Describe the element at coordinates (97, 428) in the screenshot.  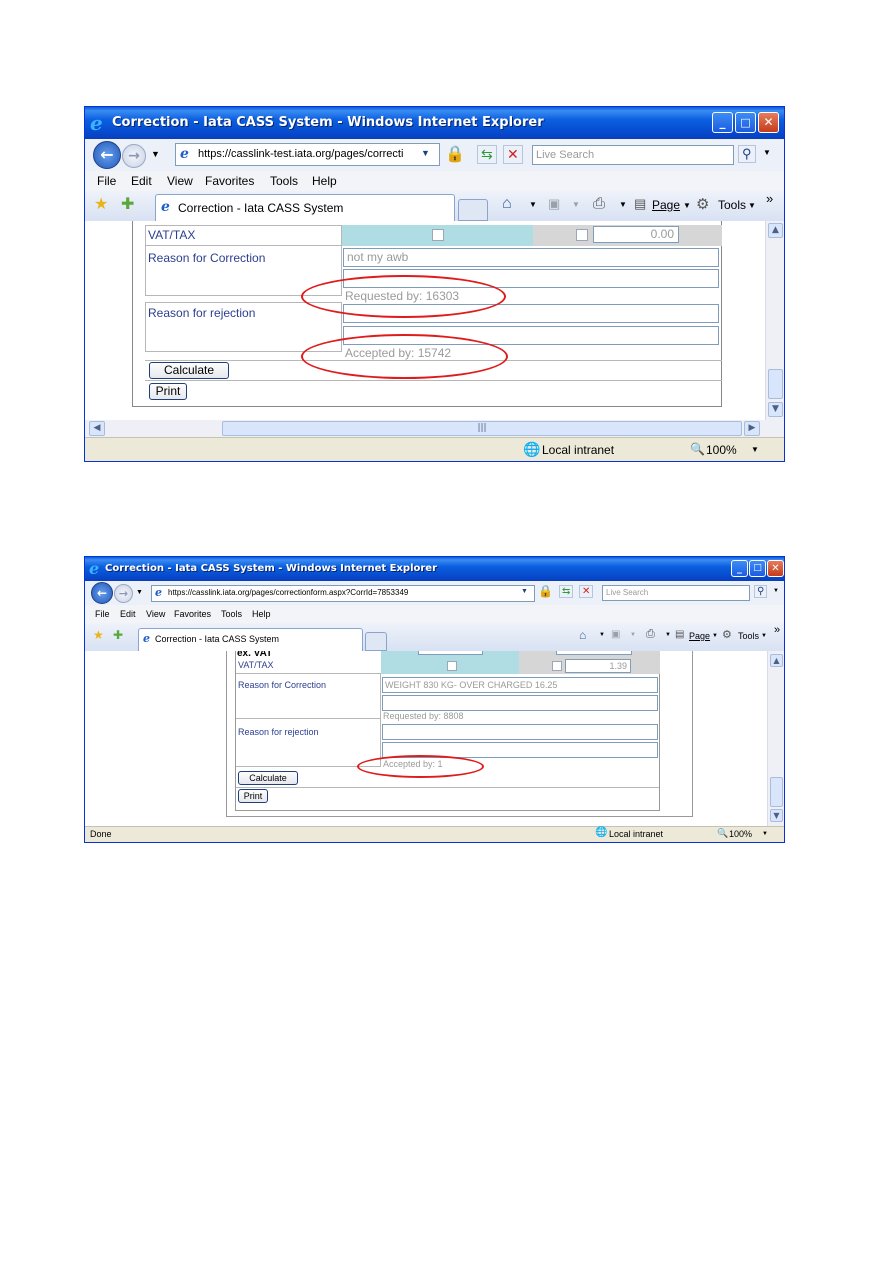
I see `scroll-left-button: ◀` at that location.